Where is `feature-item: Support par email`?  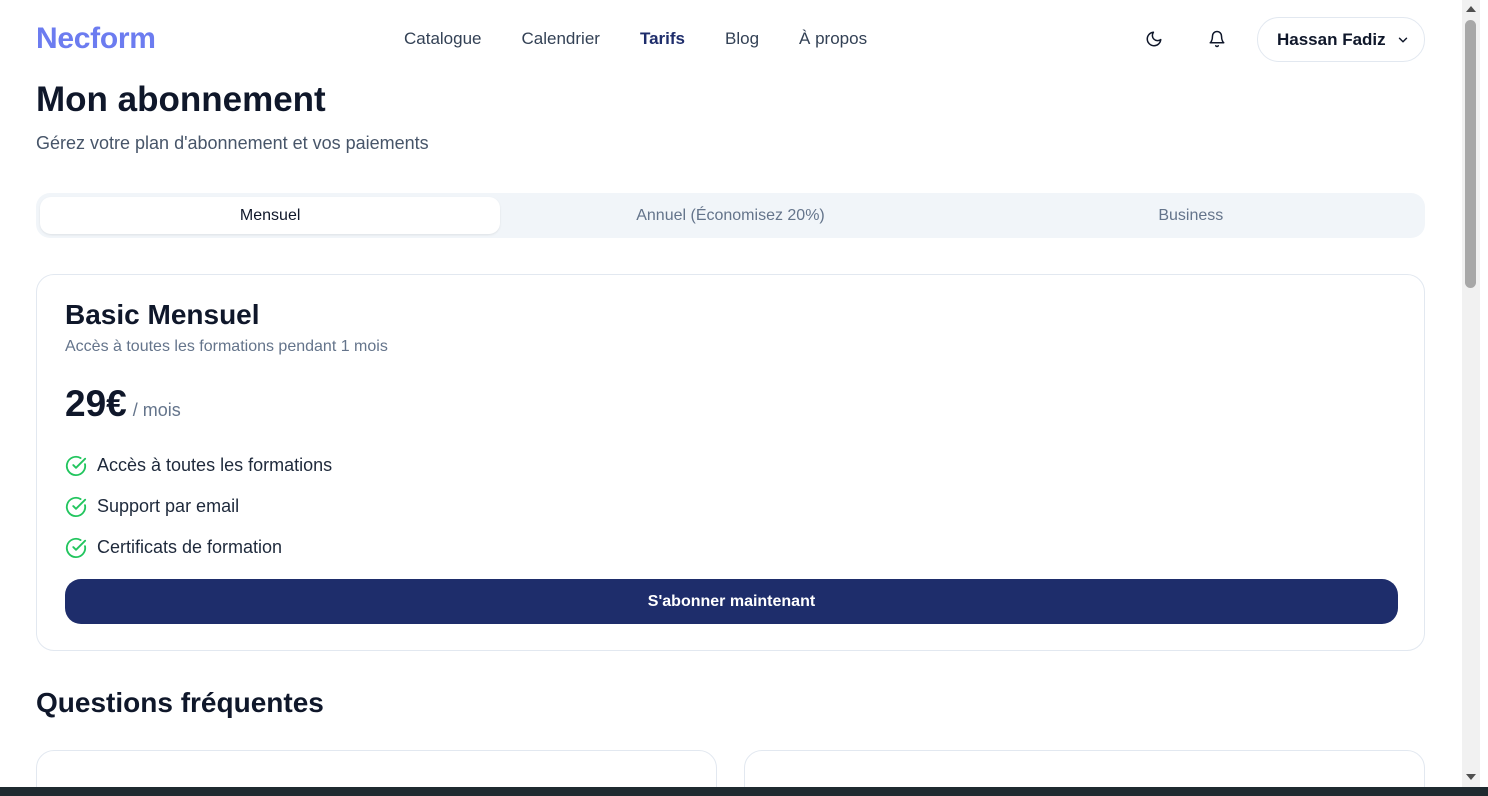
feature-item: Support par email is located at coordinates (198, 506).